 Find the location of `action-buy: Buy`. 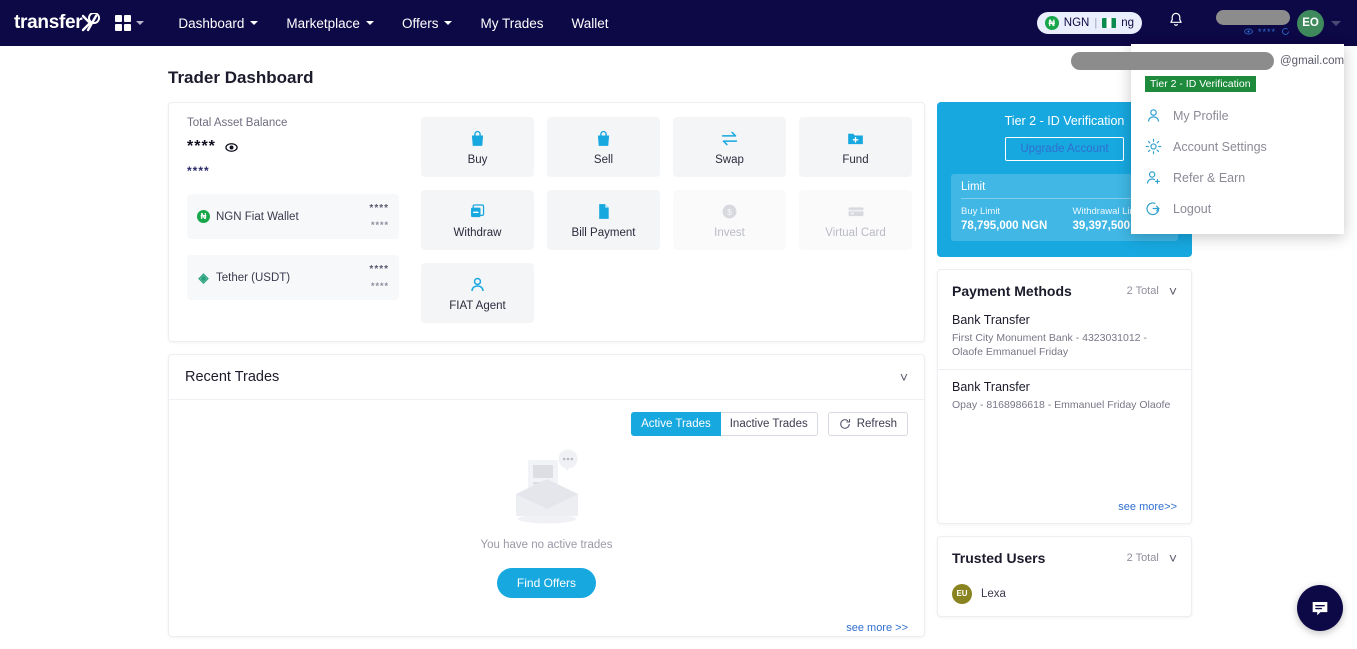

action-buy: Buy is located at coordinates (477, 147).